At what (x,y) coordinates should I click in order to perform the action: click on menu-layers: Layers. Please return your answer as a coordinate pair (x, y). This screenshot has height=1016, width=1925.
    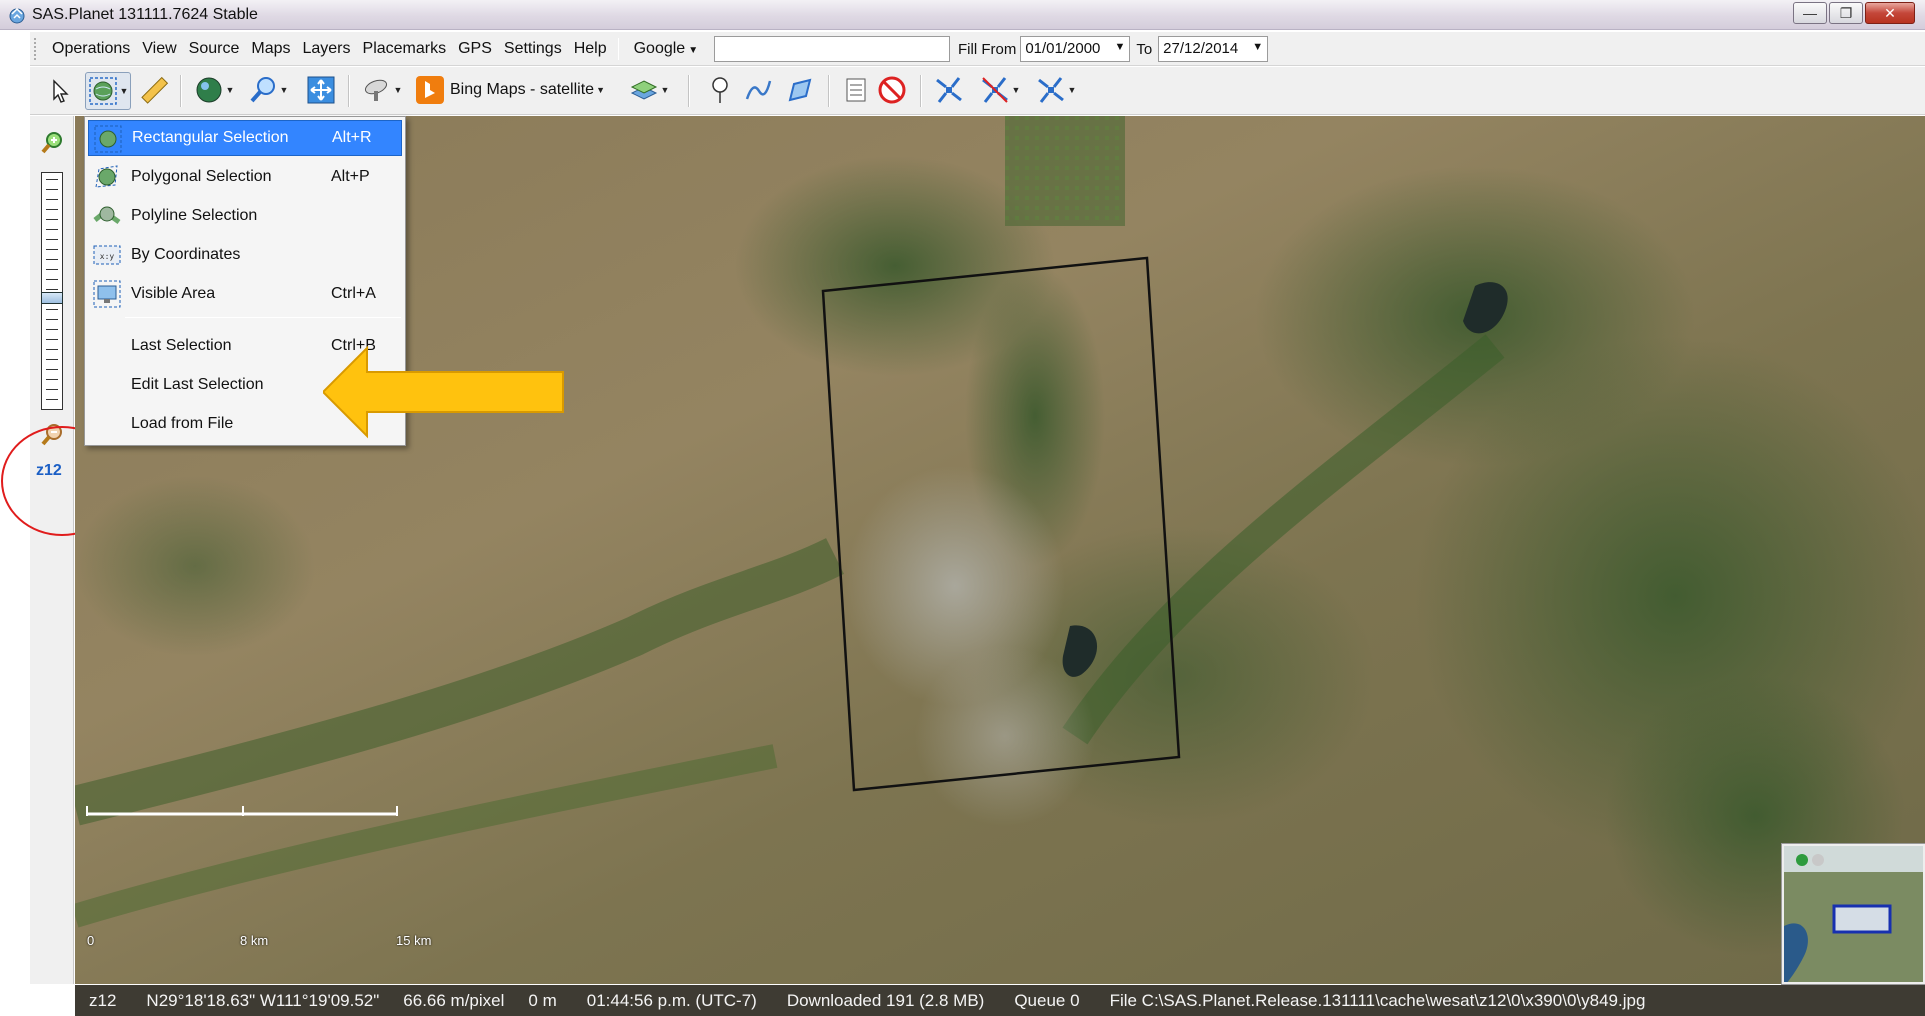
    Looking at the image, I should click on (326, 49).